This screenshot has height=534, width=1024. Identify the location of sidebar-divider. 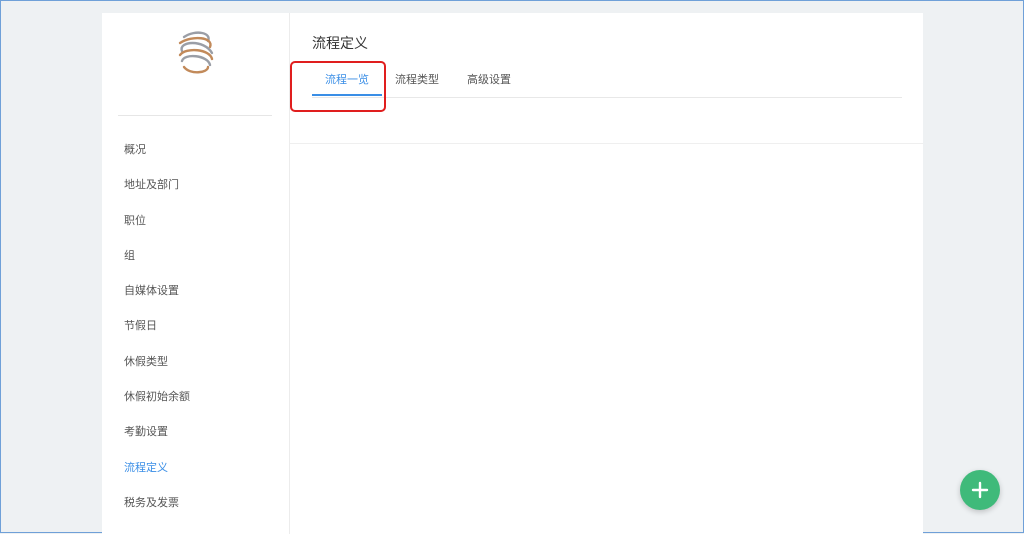
(195, 115).